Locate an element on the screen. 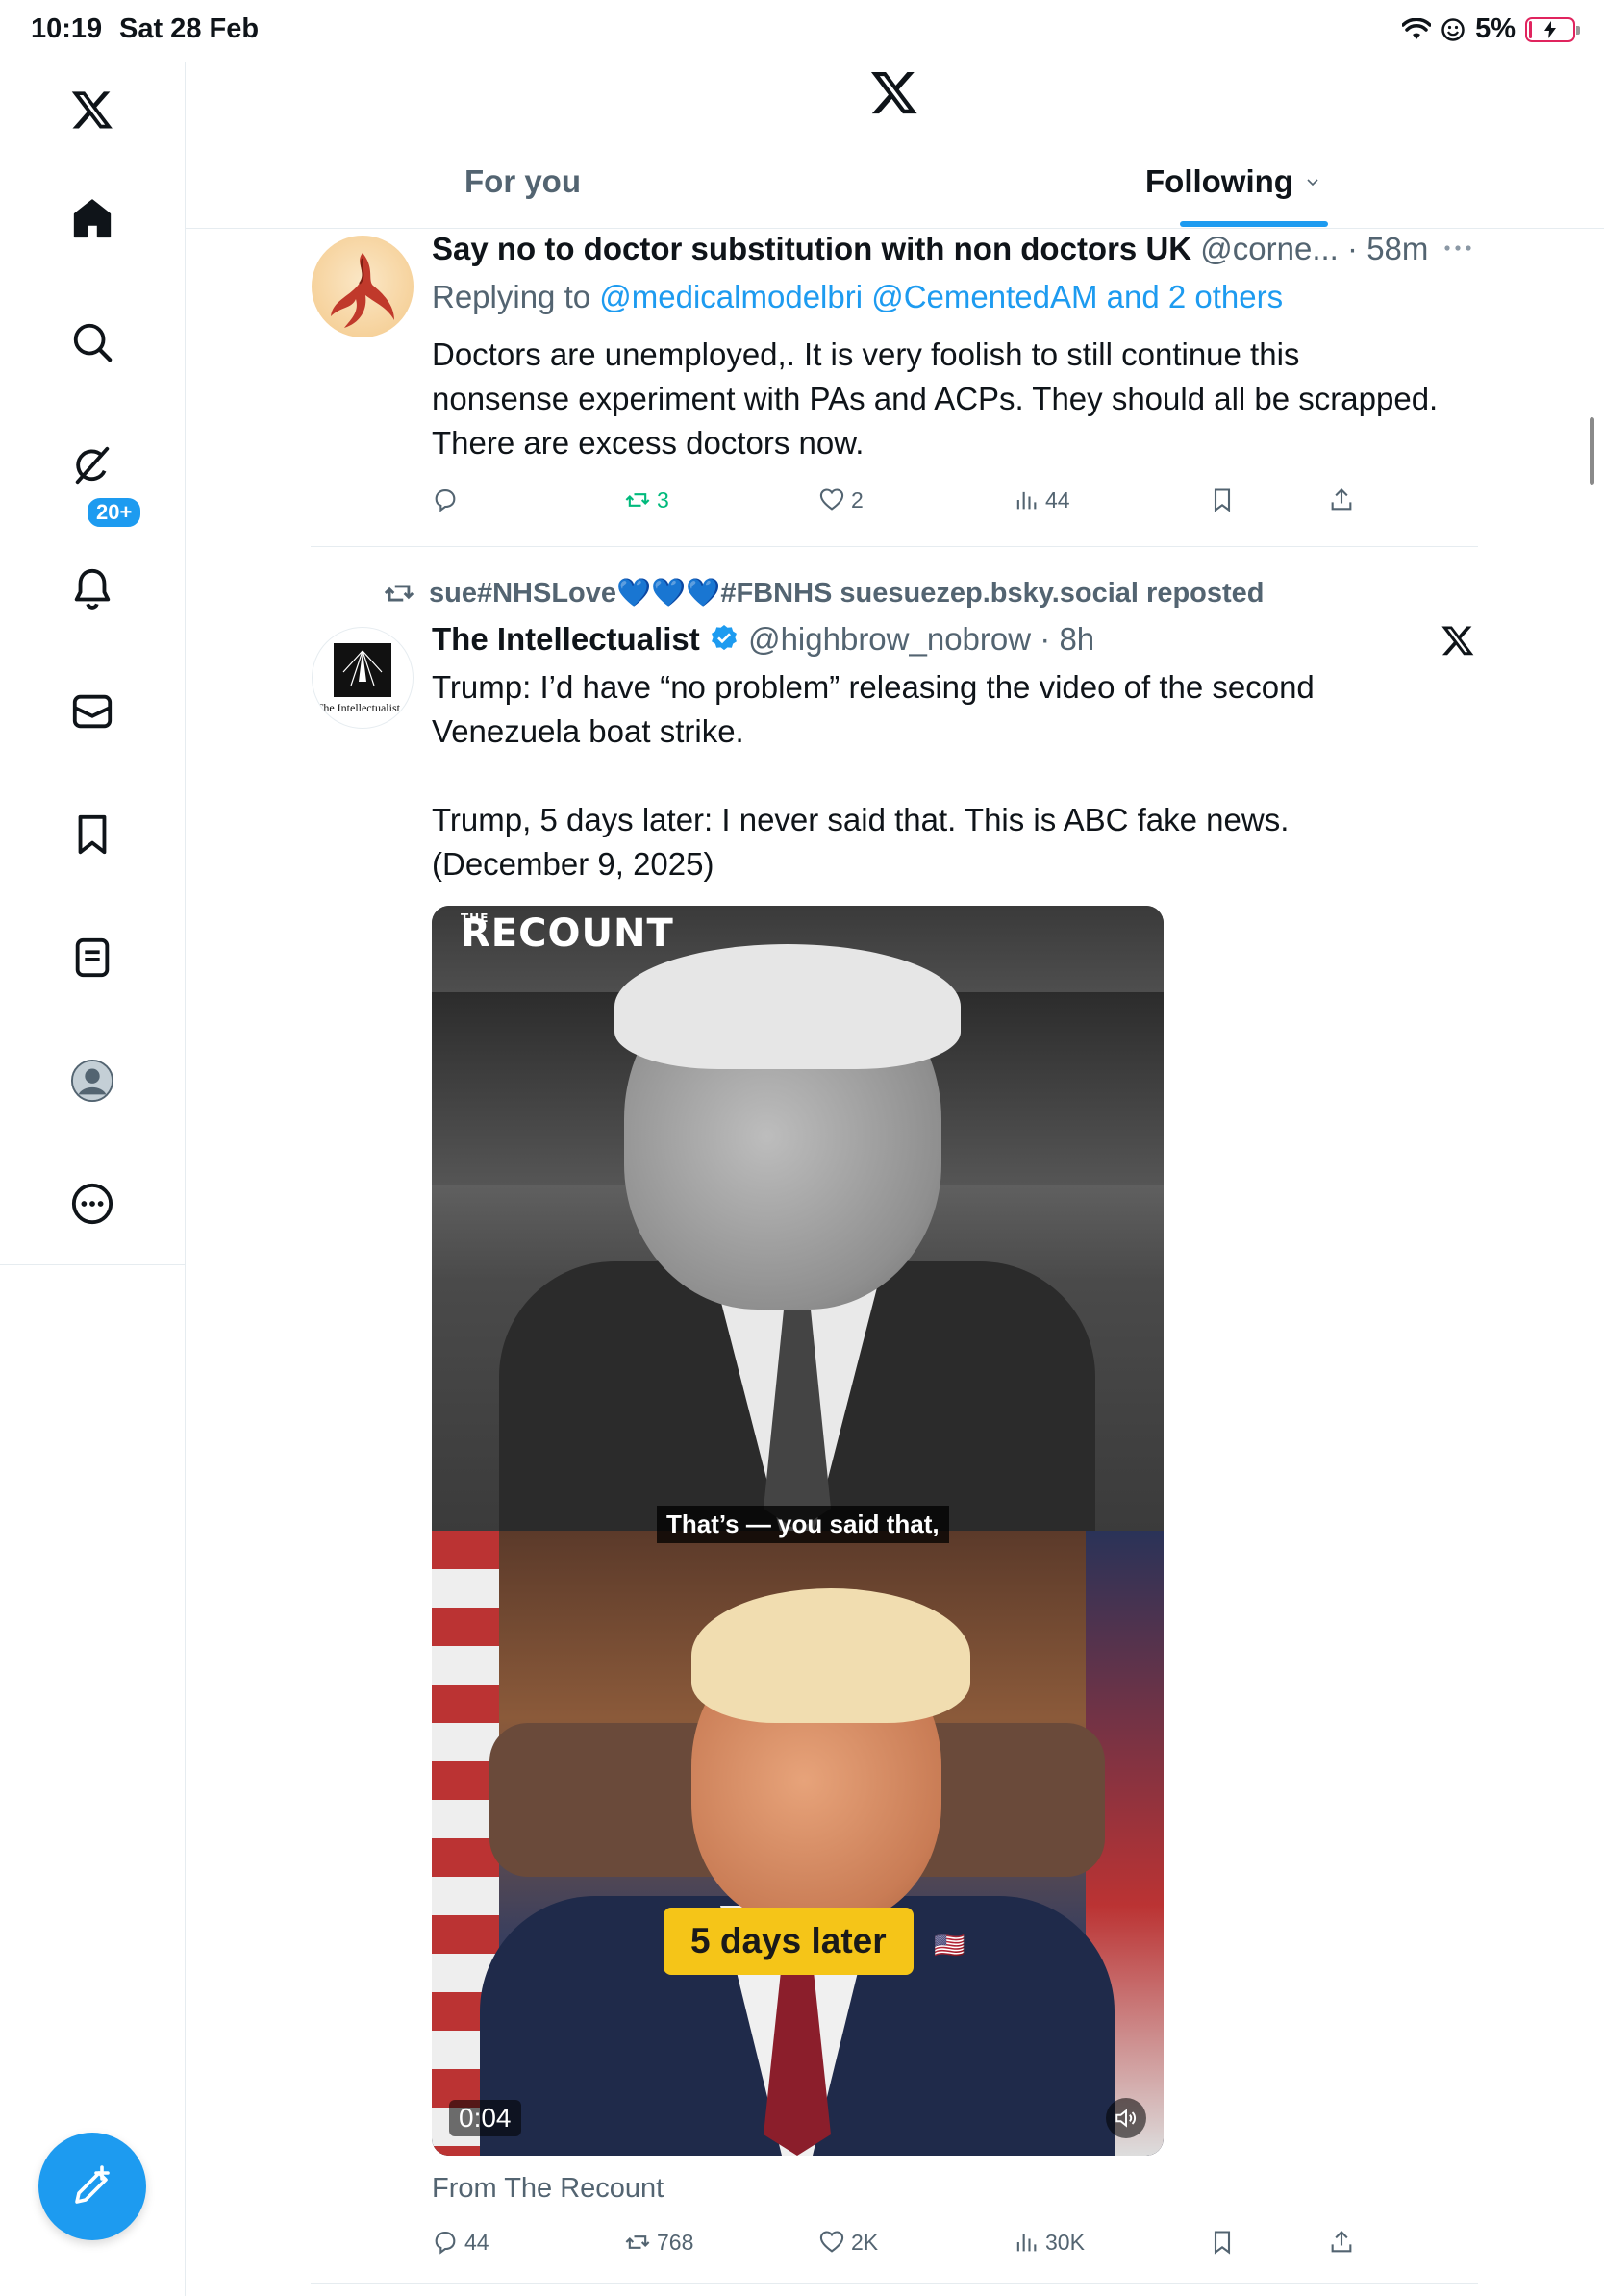 The height and width of the screenshot is (2296, 1604). flag-pin-icon: 🇺🇸 is located at coordinates (949, 1945).